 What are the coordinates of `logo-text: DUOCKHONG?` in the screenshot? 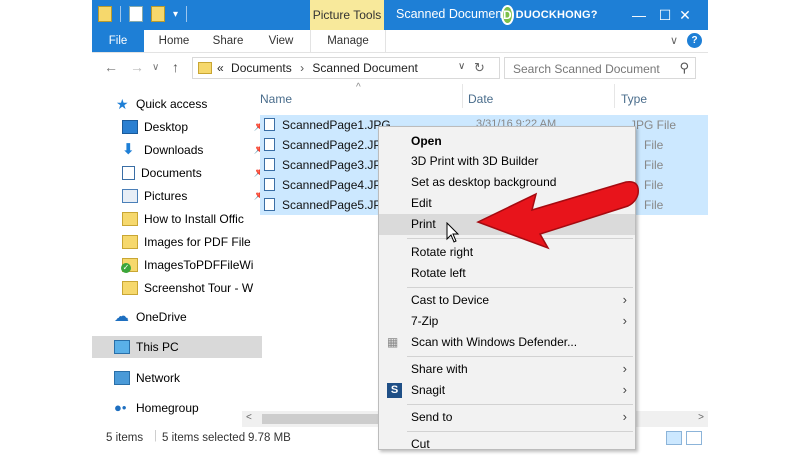 It's located at (556, 15).